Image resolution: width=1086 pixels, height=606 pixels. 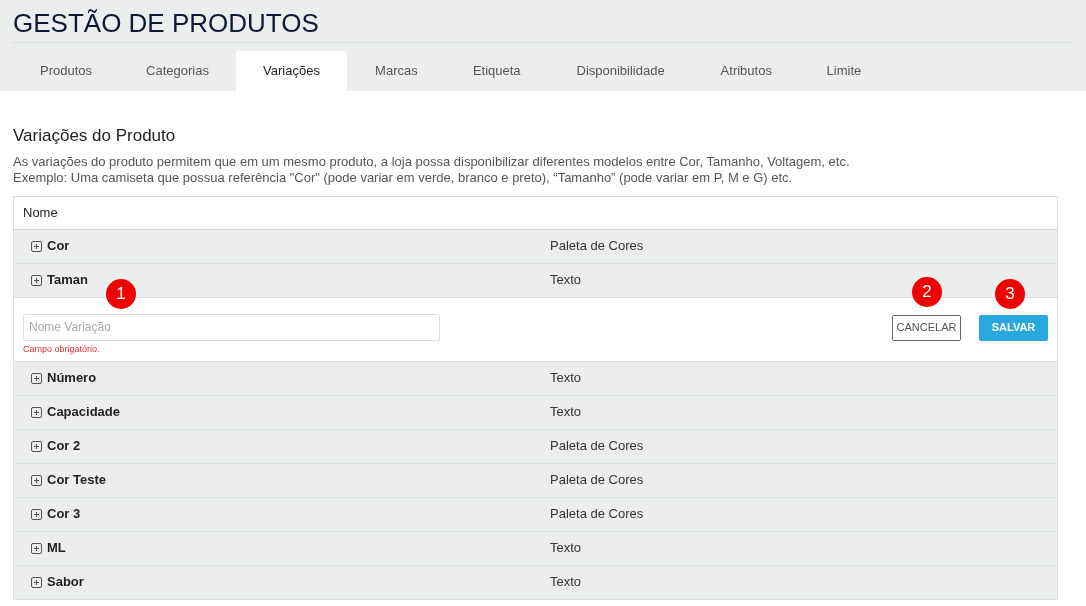 I want to click on step-badge: 1, so click(x=121, y=293).